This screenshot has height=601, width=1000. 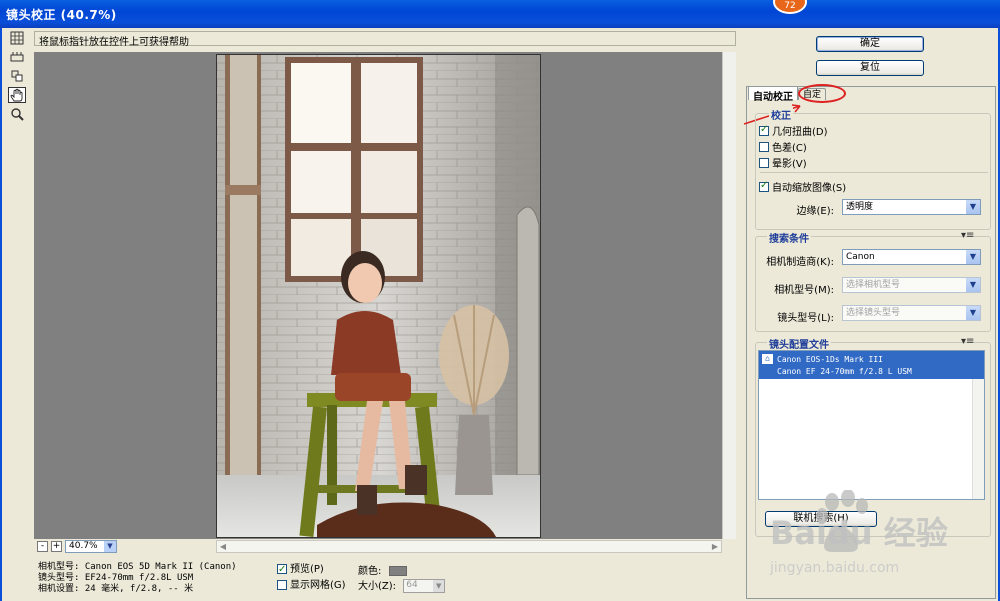 I want to click on baidu-watermark: Baidu 经验 jingyan.baidu.com, so click(x=880, y=542).